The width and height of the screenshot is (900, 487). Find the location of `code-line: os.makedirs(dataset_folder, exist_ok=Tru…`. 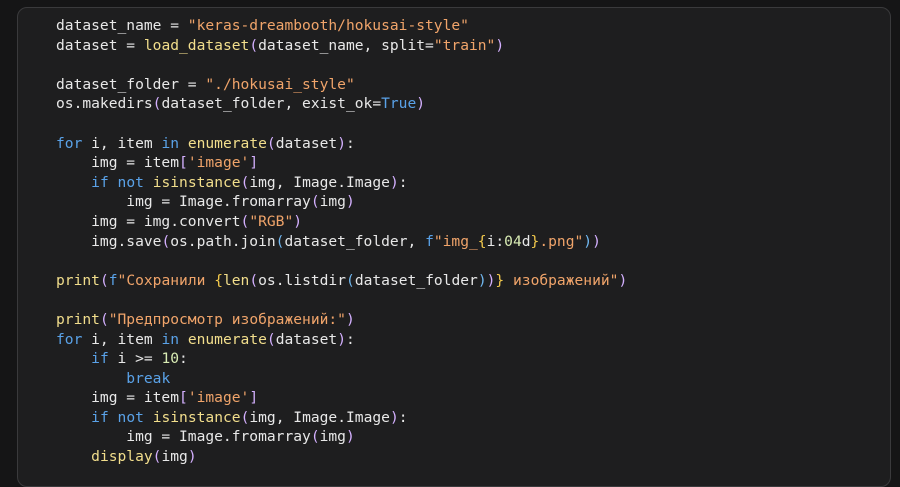

code-line: os.makedirs(dataset_folder, exist_ok=Tru… is located at coordinates (241, 104).